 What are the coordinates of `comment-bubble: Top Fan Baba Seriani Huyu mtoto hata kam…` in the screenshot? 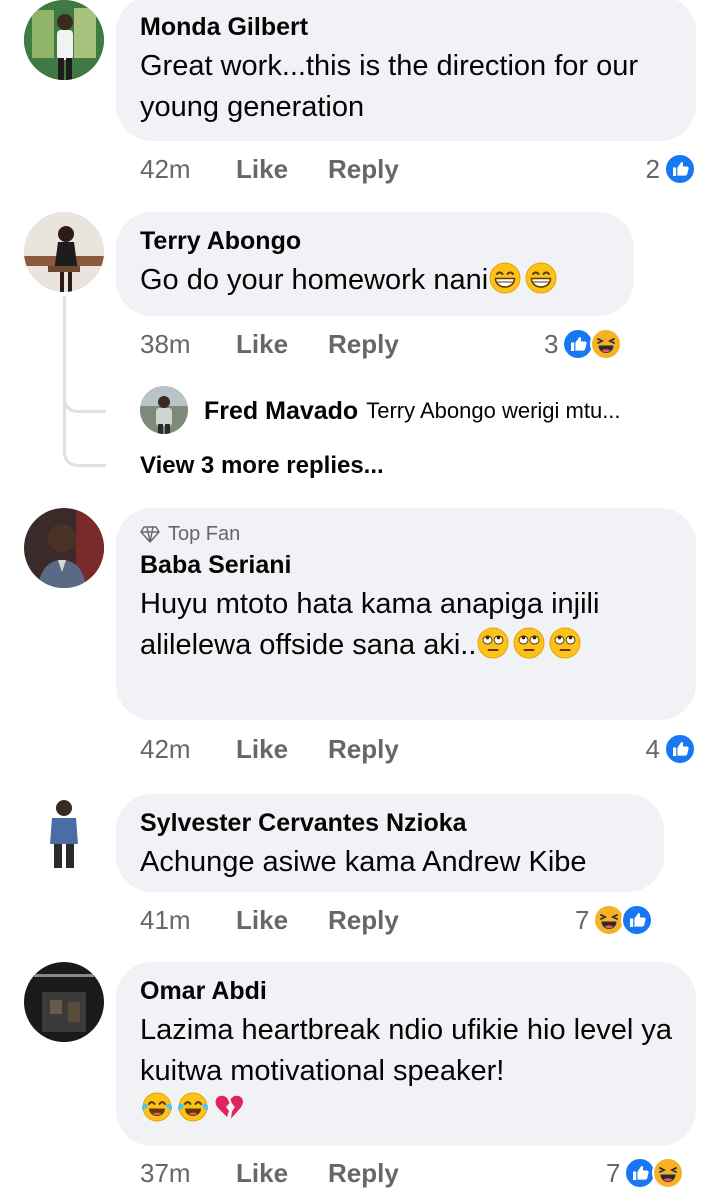 It's located at (406, 614).